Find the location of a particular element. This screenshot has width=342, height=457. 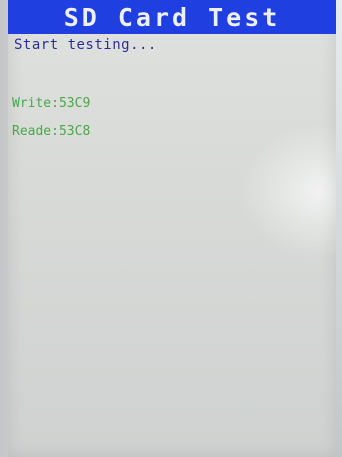

write-result: Write:53C9 is located at coordinates (51, 103).